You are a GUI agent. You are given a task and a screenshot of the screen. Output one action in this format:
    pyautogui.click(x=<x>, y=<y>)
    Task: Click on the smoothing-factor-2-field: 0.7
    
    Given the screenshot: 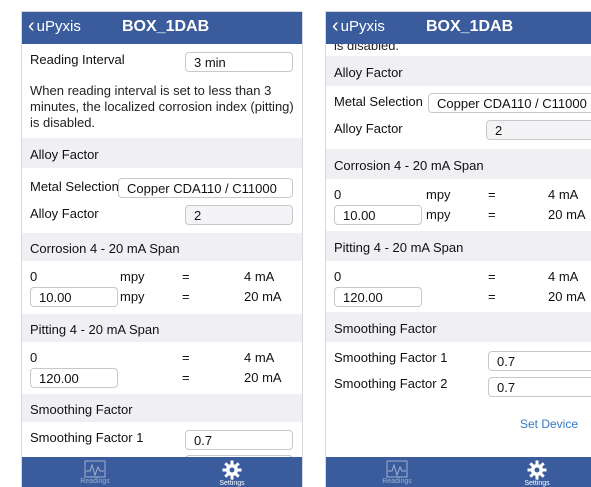 What is the action you would take?
    pyautogui.click(x=539, y=387)
    